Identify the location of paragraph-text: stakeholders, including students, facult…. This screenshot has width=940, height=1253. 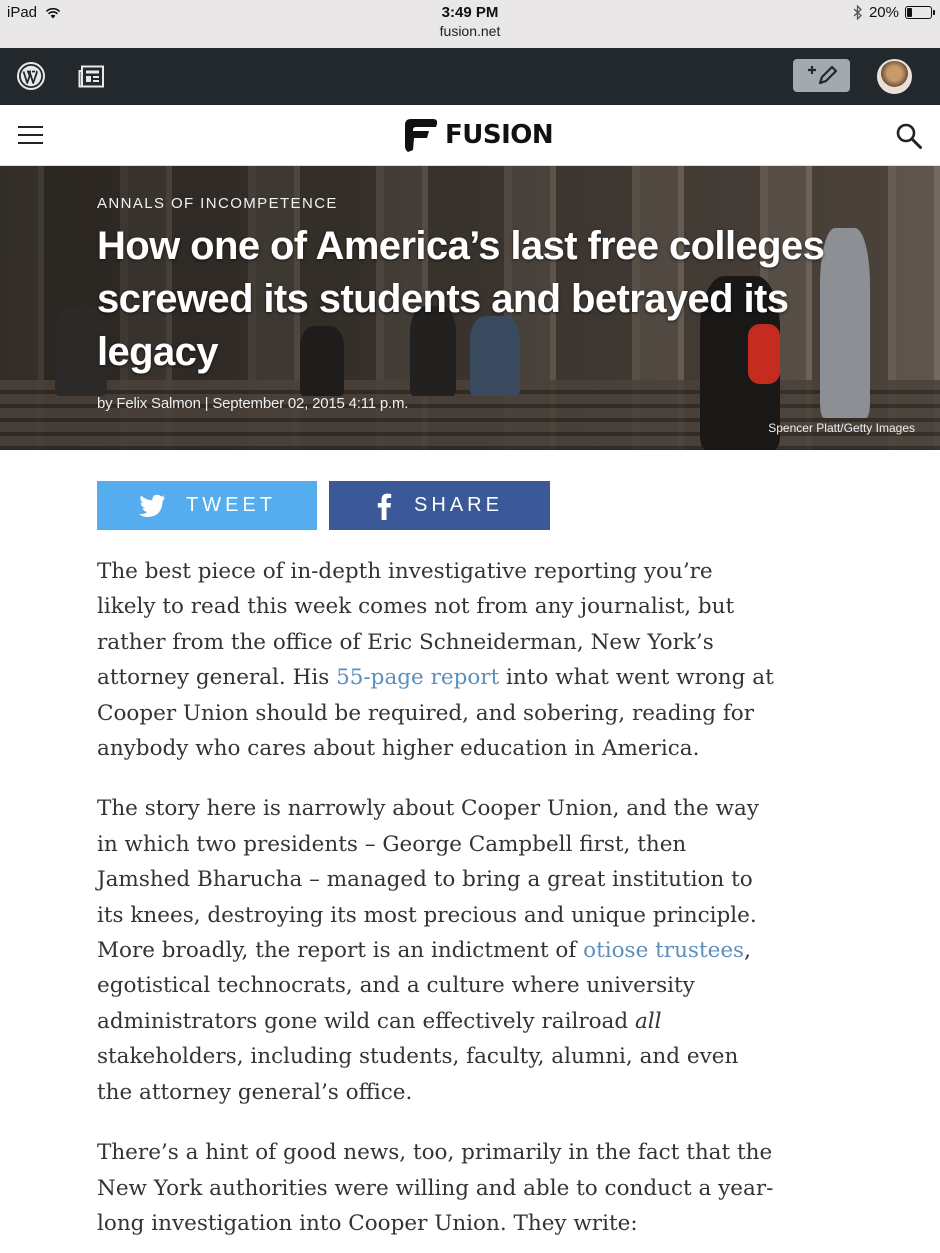
(418, 1074).